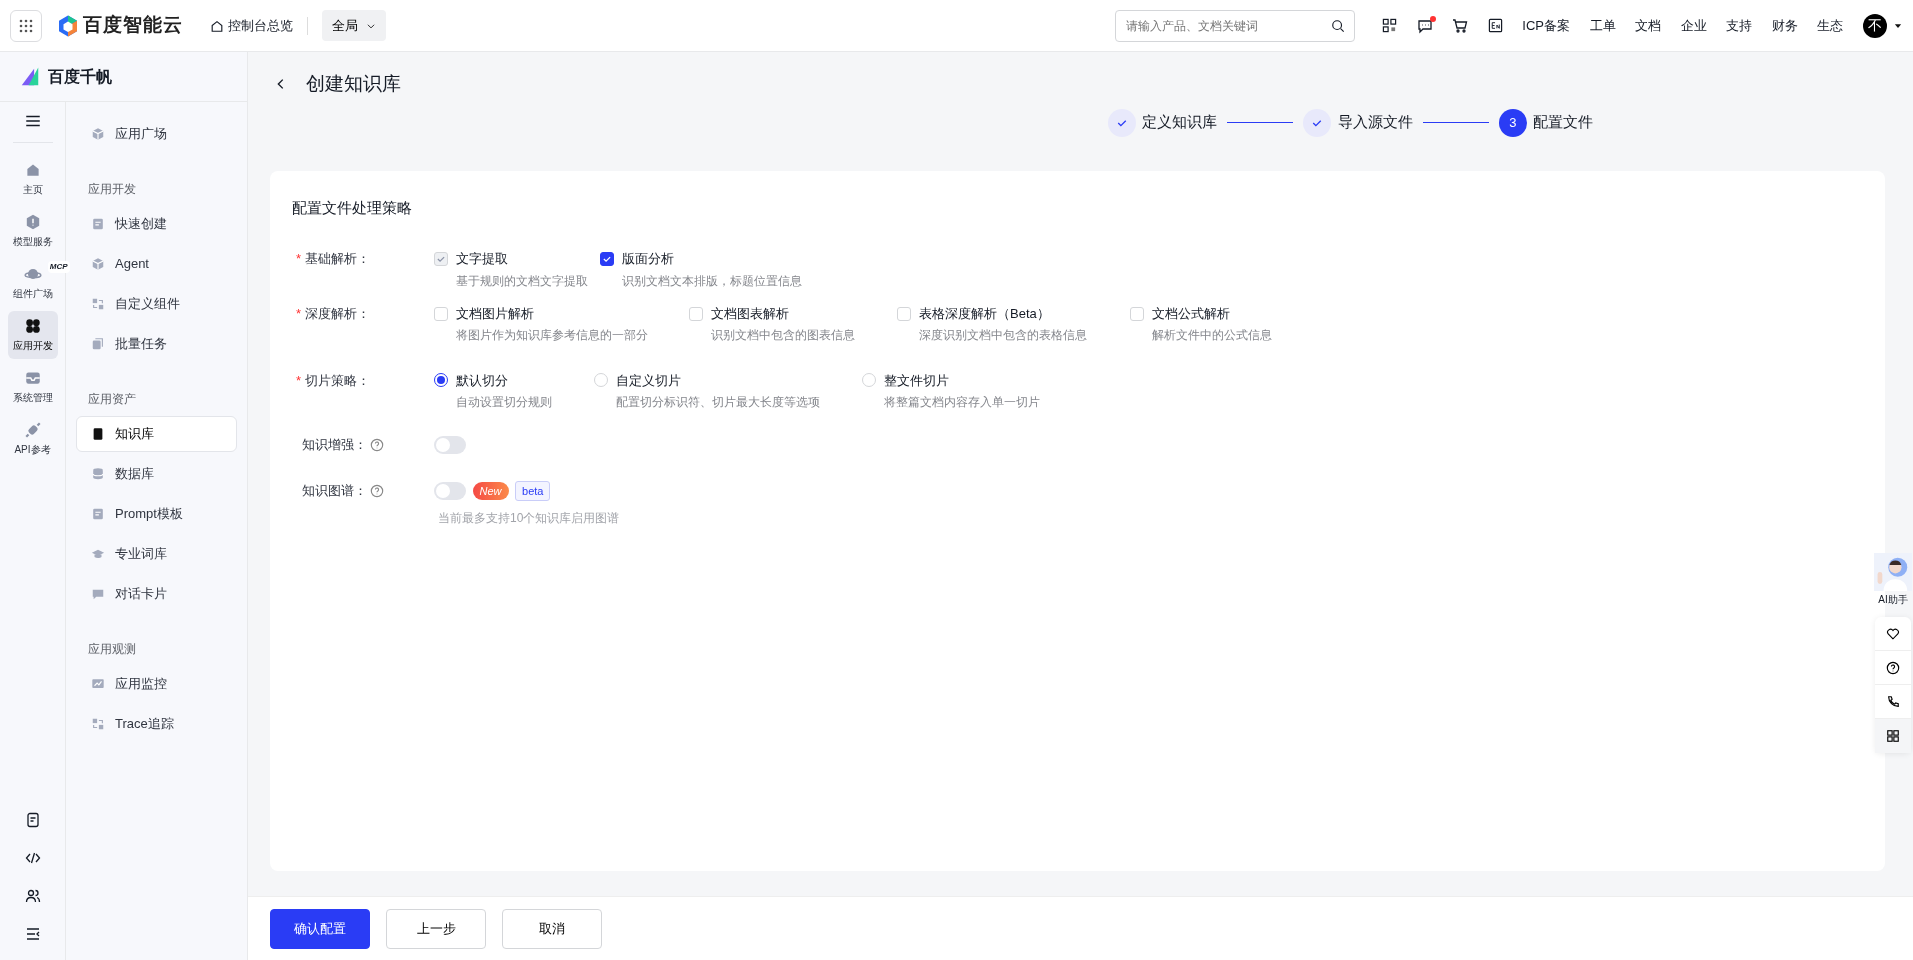 Image resolution: width=1913 pixels, height=960 pixels. What do you see at coordinates (32, 326) in the screenshot?
I see `four-petal-icon` at bounding box center [32, 326].